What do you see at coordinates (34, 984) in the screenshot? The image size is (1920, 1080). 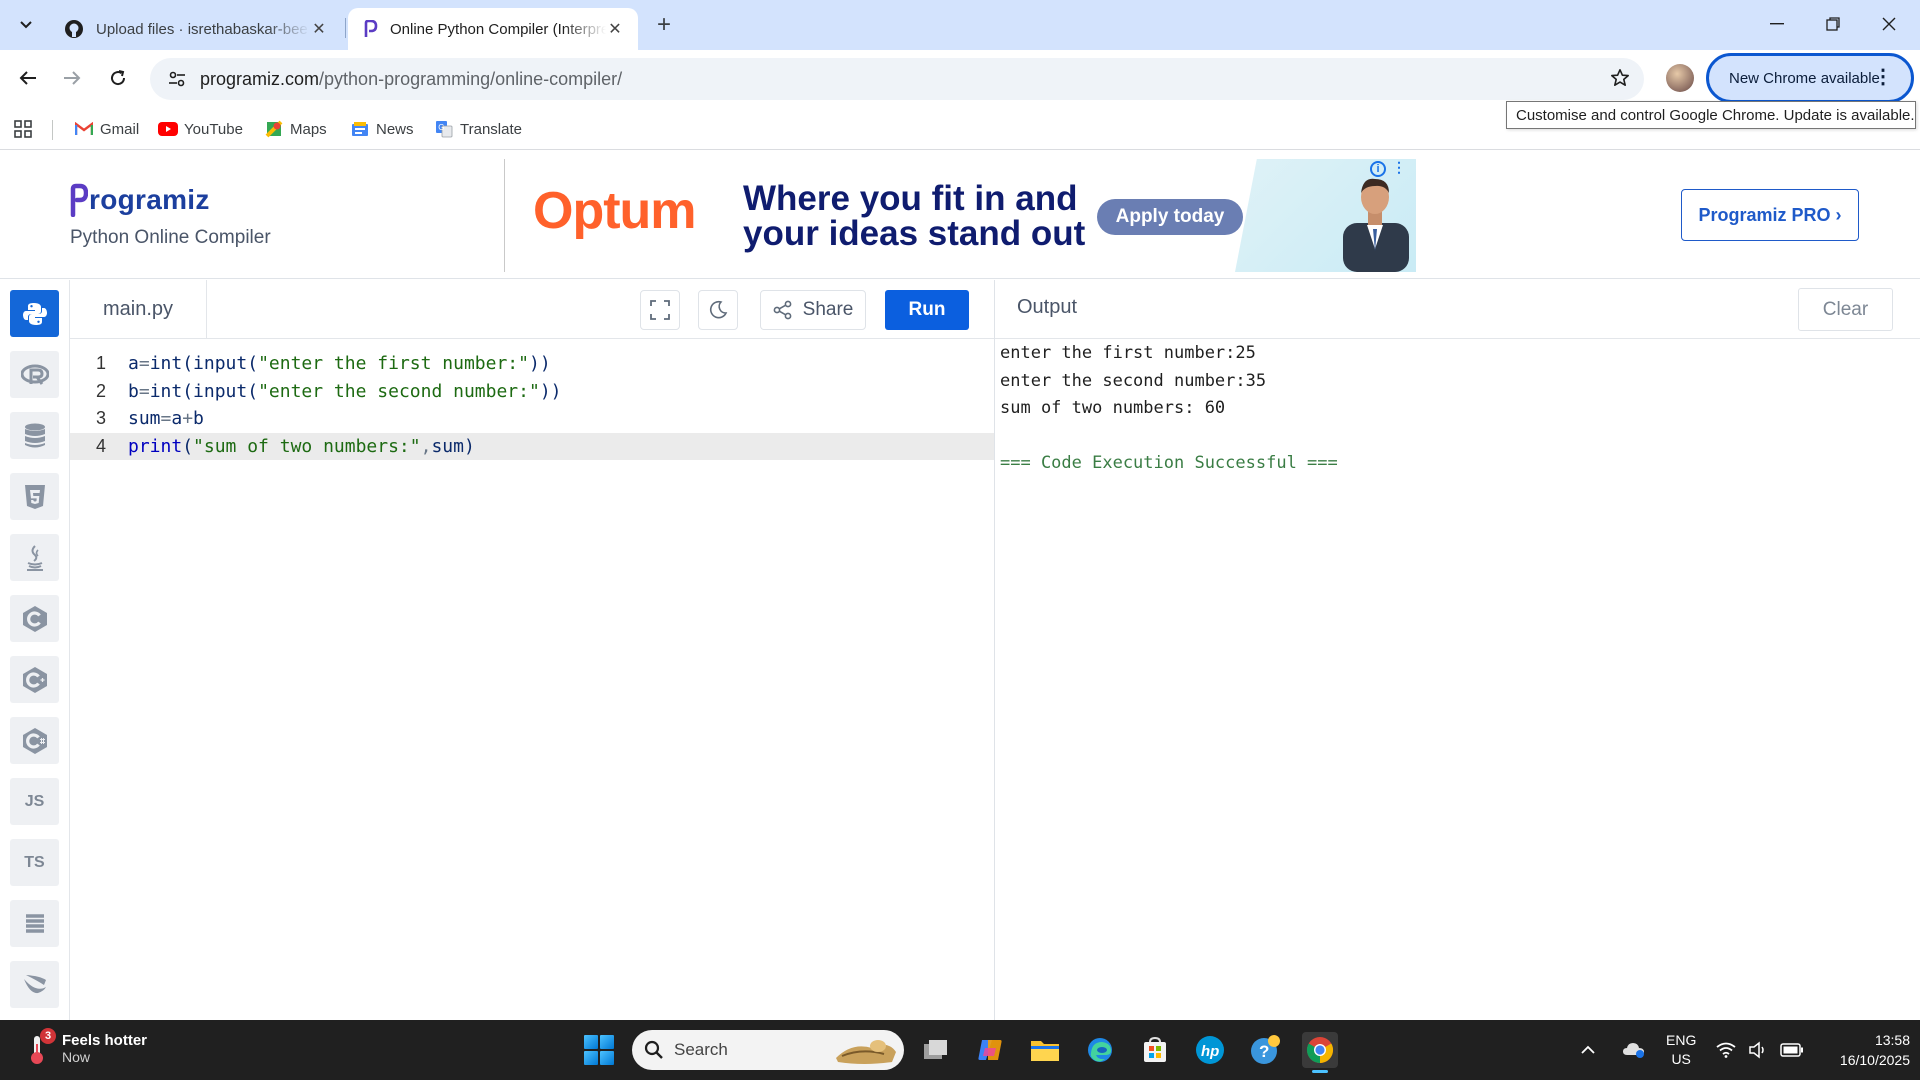 I see `lang-swift-button` at bounding box center [34, 984].